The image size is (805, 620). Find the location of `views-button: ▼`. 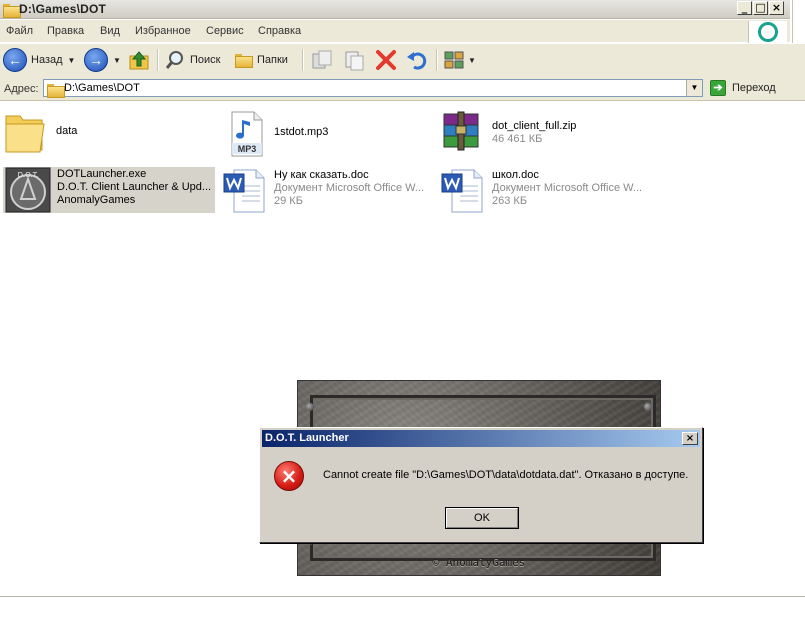

views-button: ▼ is located at coordinates (459, 60).